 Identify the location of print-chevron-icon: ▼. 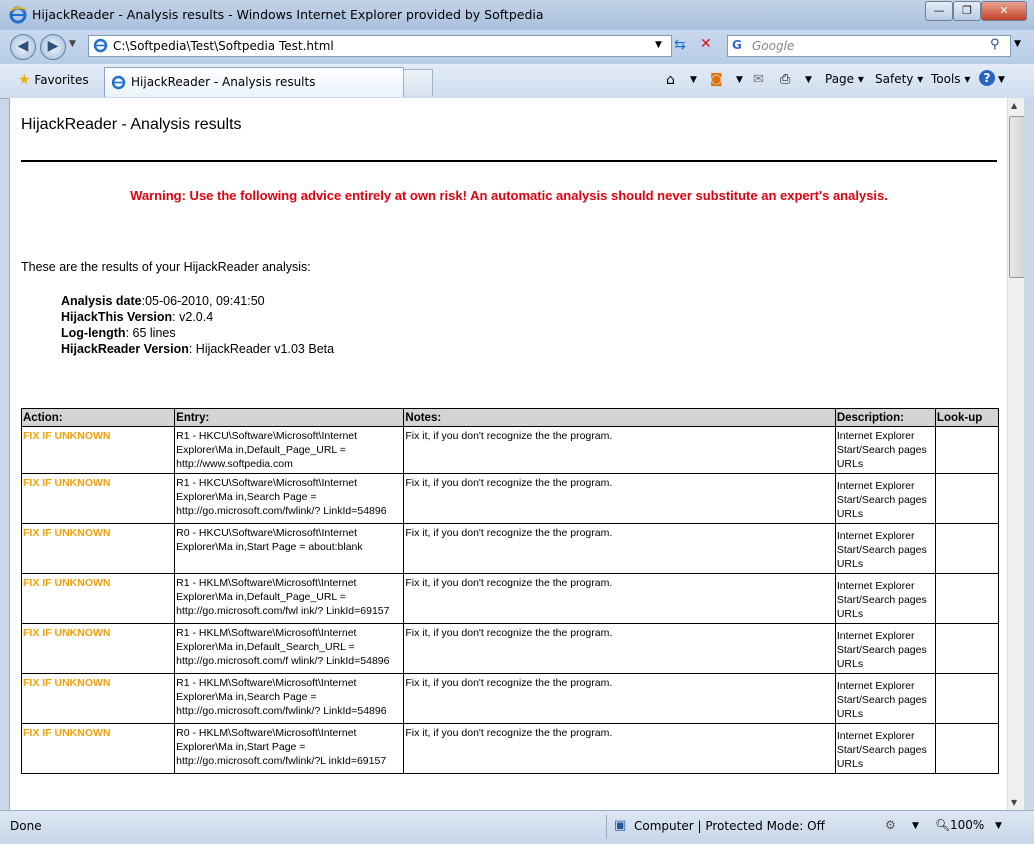
(808, 80).